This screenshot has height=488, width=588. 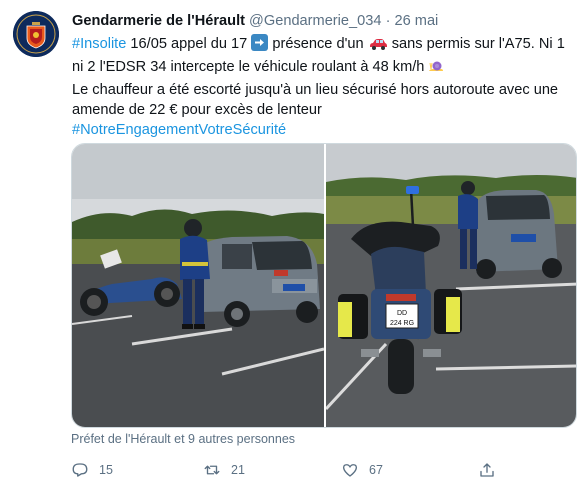 I want to click on snail-icon, so click(x=436, y=69).